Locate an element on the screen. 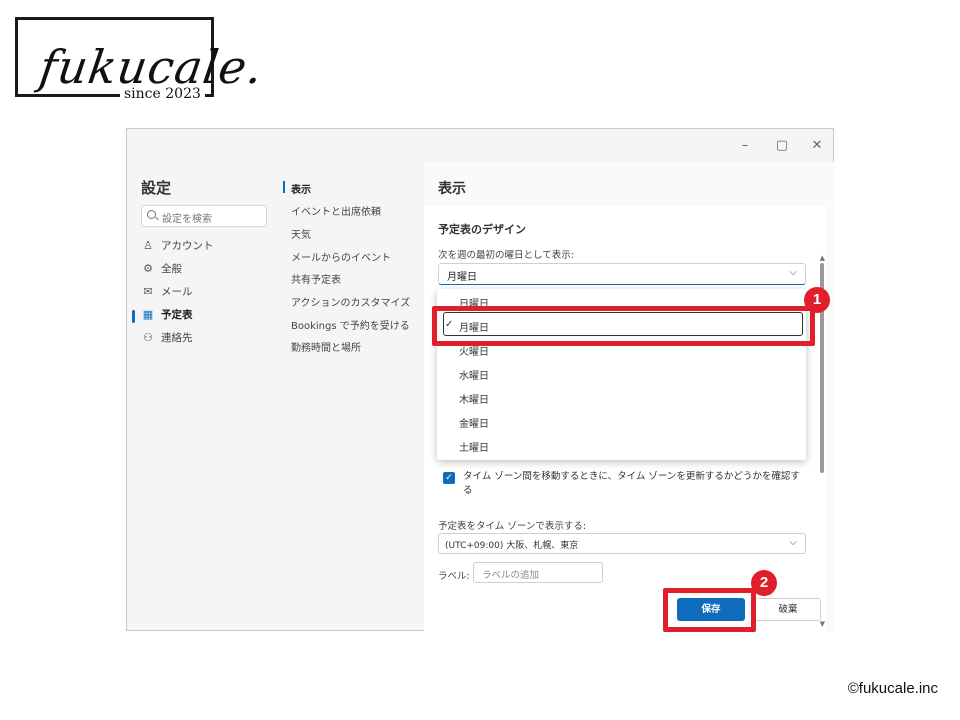 This screenshot has width=960, height=720. option-friday: 金曜日 is located at coordinates (474, 422).